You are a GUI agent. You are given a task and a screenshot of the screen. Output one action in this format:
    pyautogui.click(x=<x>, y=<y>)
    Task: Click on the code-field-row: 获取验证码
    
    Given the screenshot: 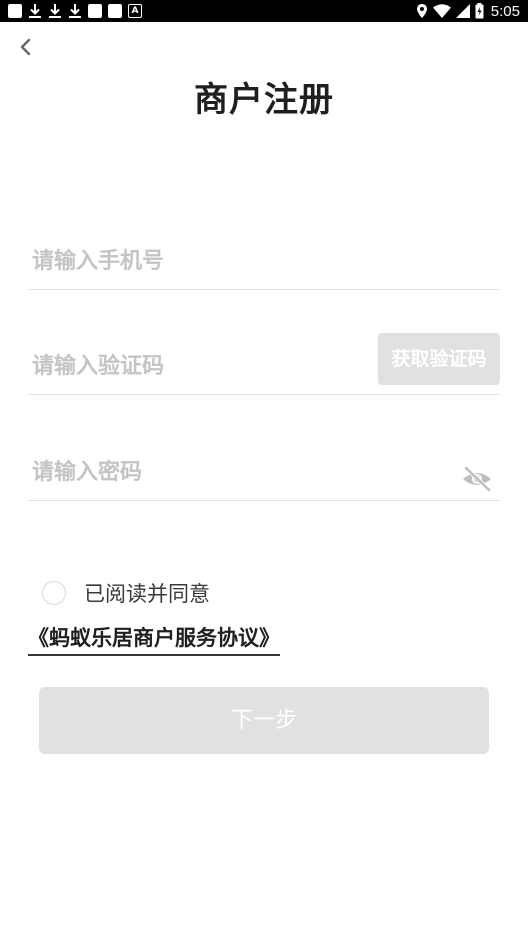 What is the action you would take?
    pyautogui.click(x=264, y=364)
    